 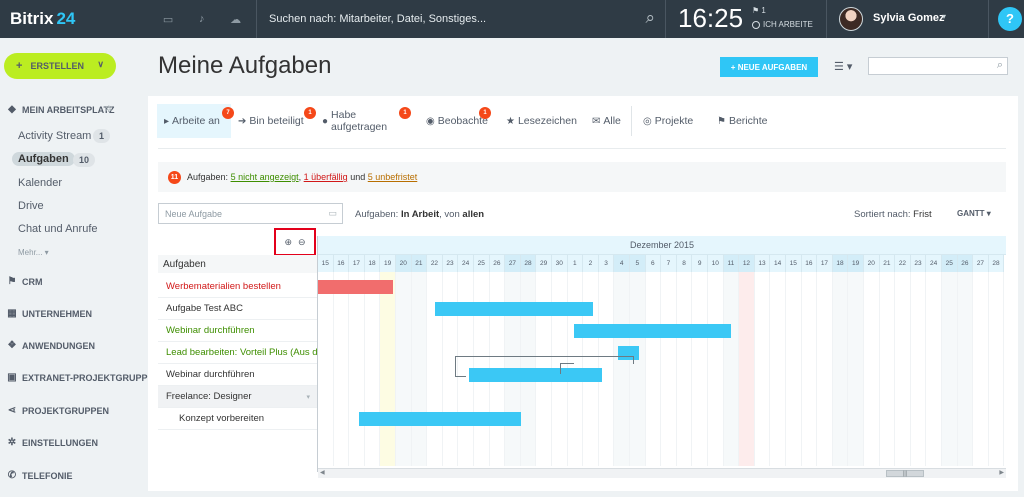 What do you see at coordinates (843, 66) in the screenshot?
I see `list-menu-icon: ☰ ▾` at bounding box center [843, 66].